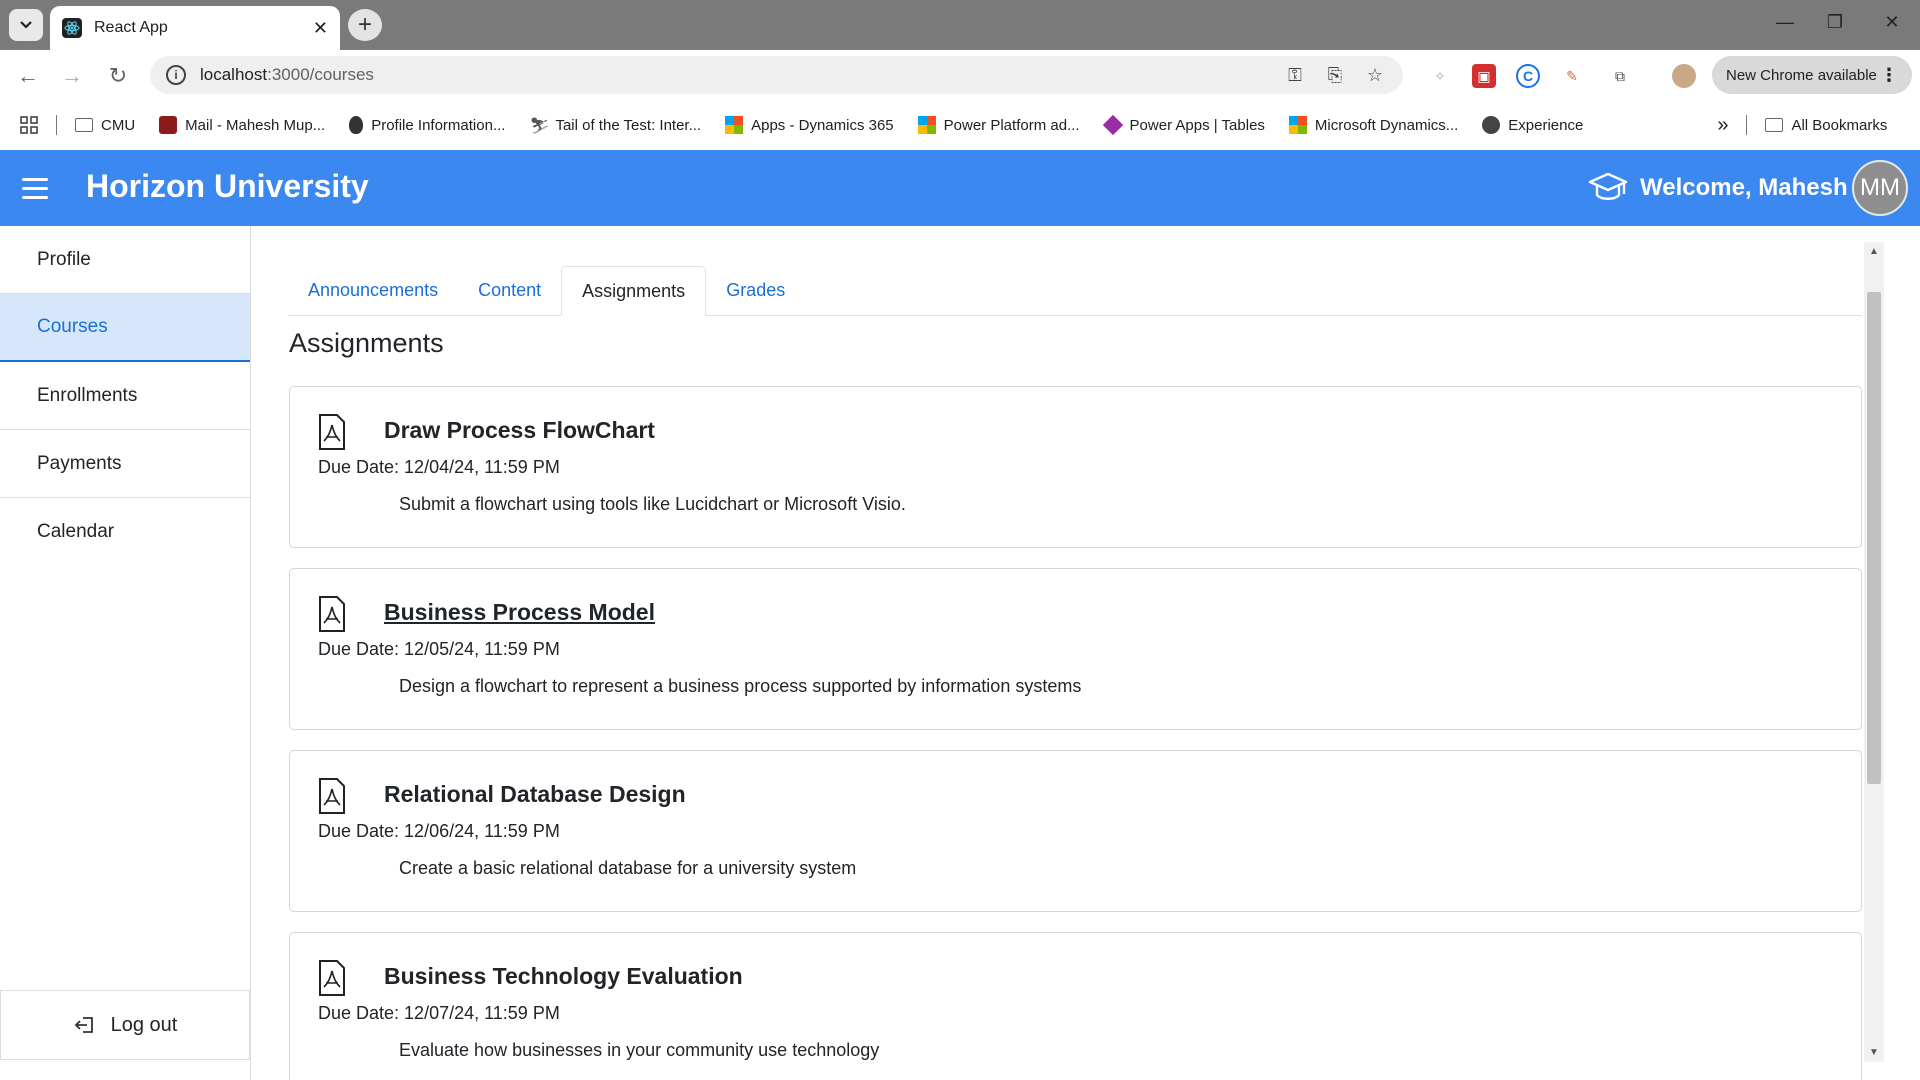 Image resolution: width=1920 pixels, height=1080 pixels. I want to click on extension-pen-icon: ✎, so click(1572, 76).